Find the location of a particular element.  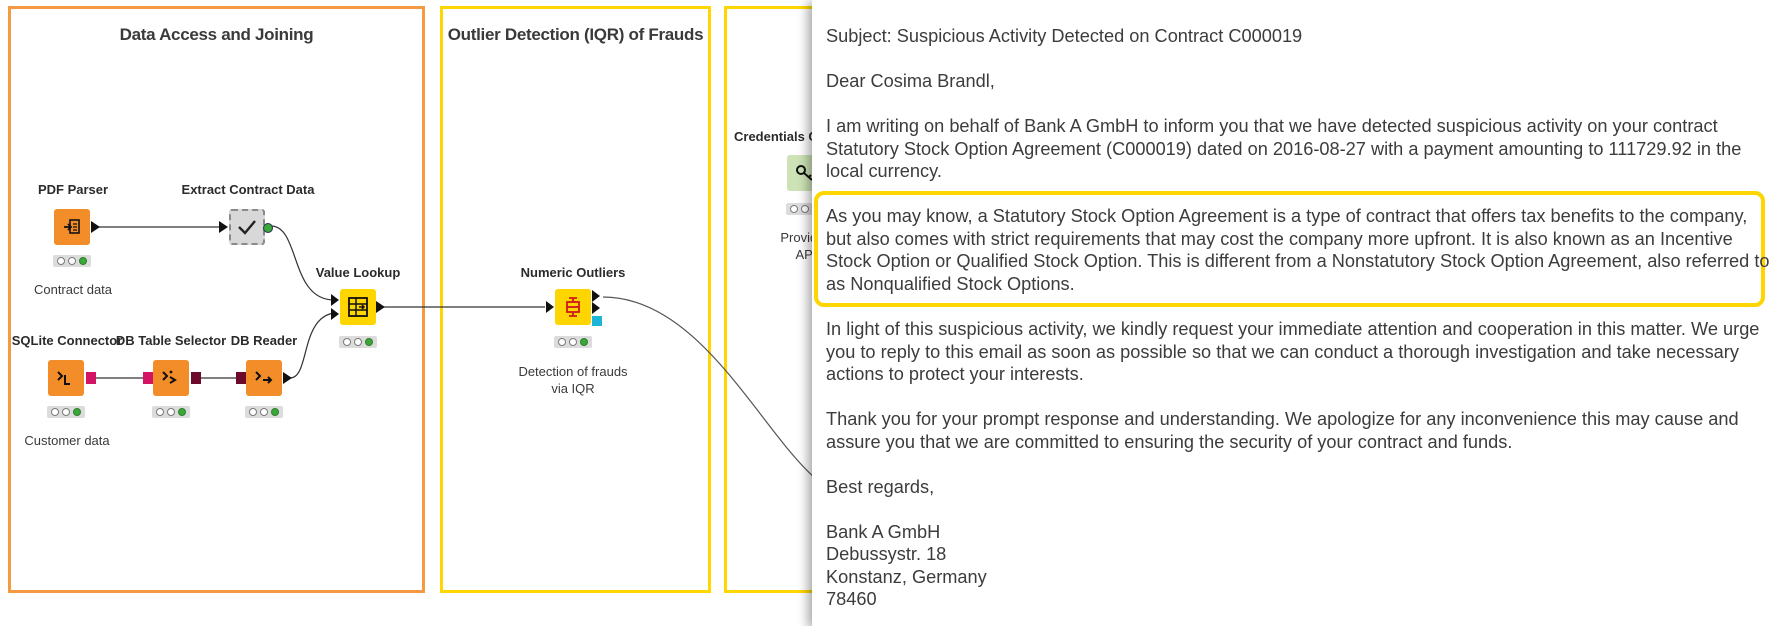

db-reader-node is located at coordinates (264, 378).